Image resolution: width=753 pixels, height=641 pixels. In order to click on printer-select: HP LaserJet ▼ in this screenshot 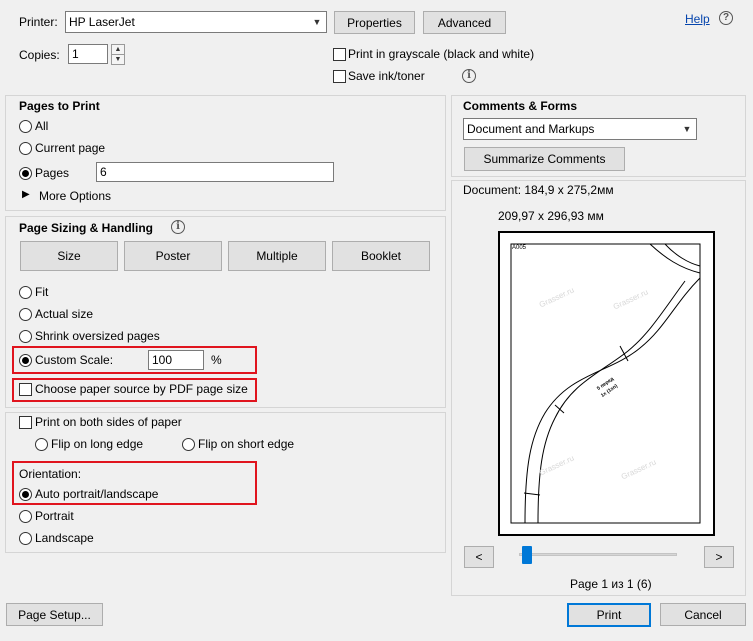, I will do `click(196, 22)`.